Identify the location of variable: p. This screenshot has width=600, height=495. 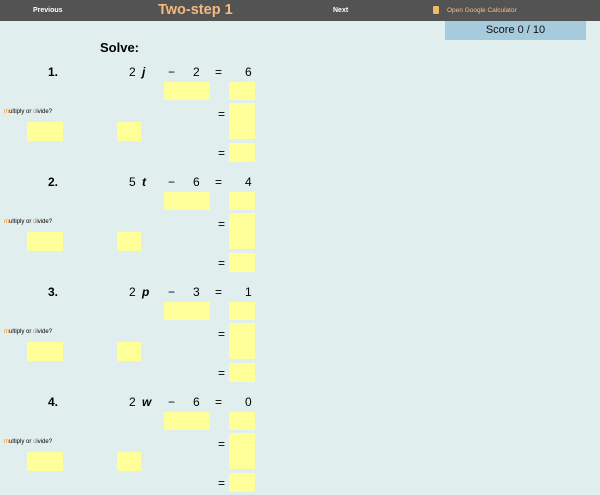
(146, 292).